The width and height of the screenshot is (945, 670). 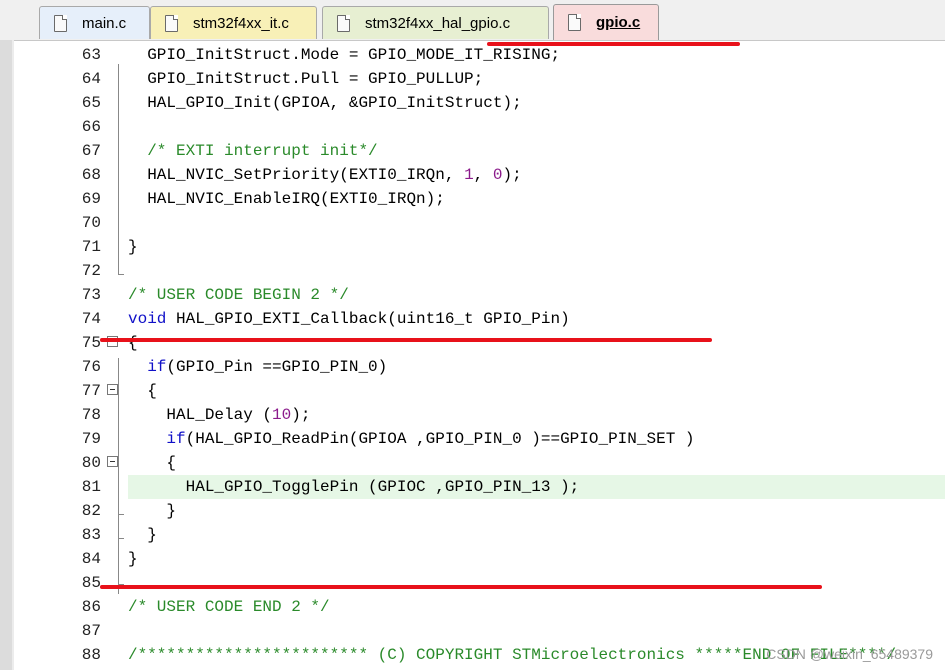 I want to click on code-line: 77 {, so click(x=472, y=391).